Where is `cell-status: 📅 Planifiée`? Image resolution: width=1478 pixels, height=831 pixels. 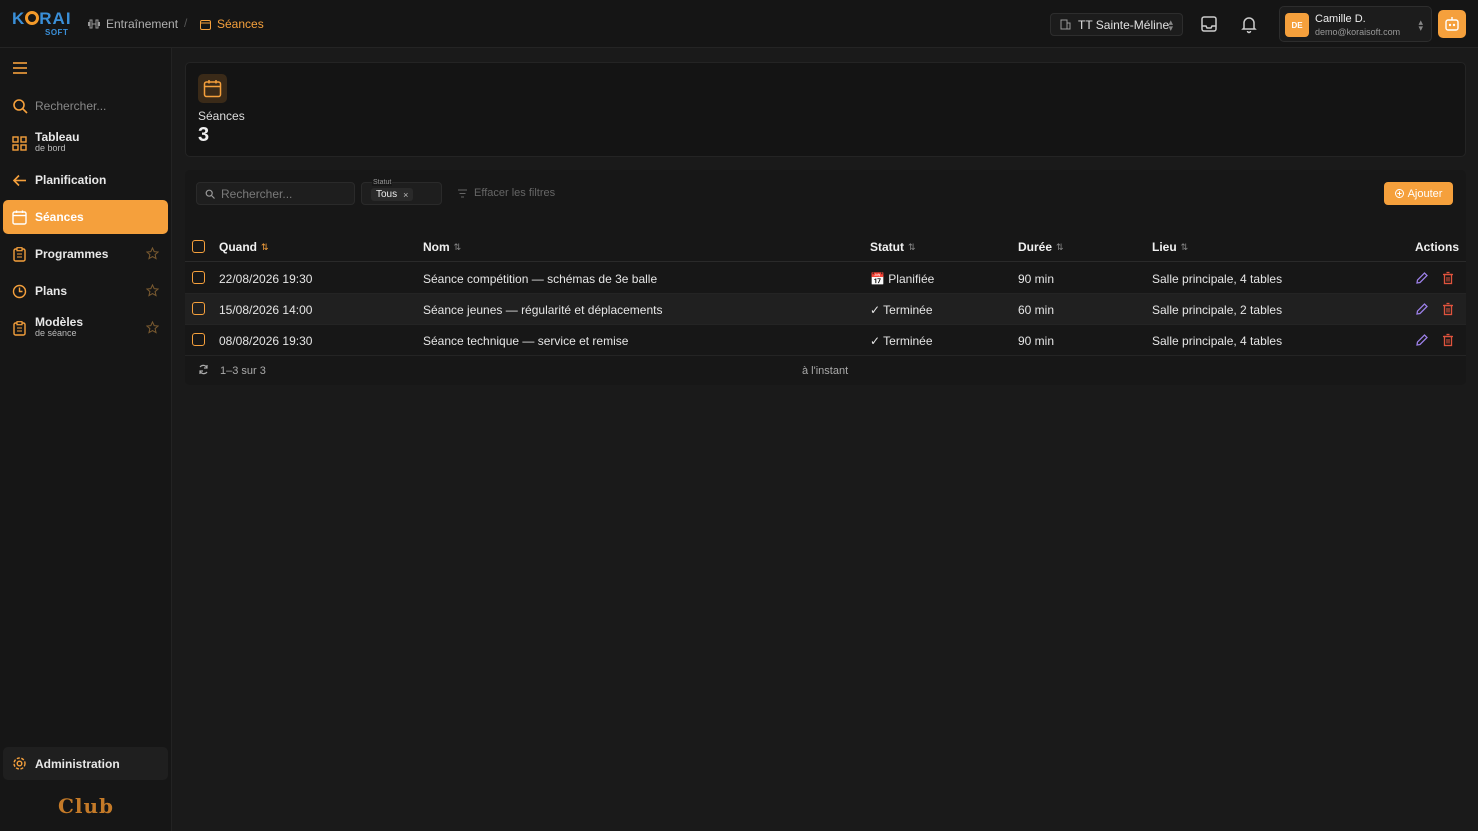 cell-status: 📅 Planifiée is located at coordinates (902, 279).